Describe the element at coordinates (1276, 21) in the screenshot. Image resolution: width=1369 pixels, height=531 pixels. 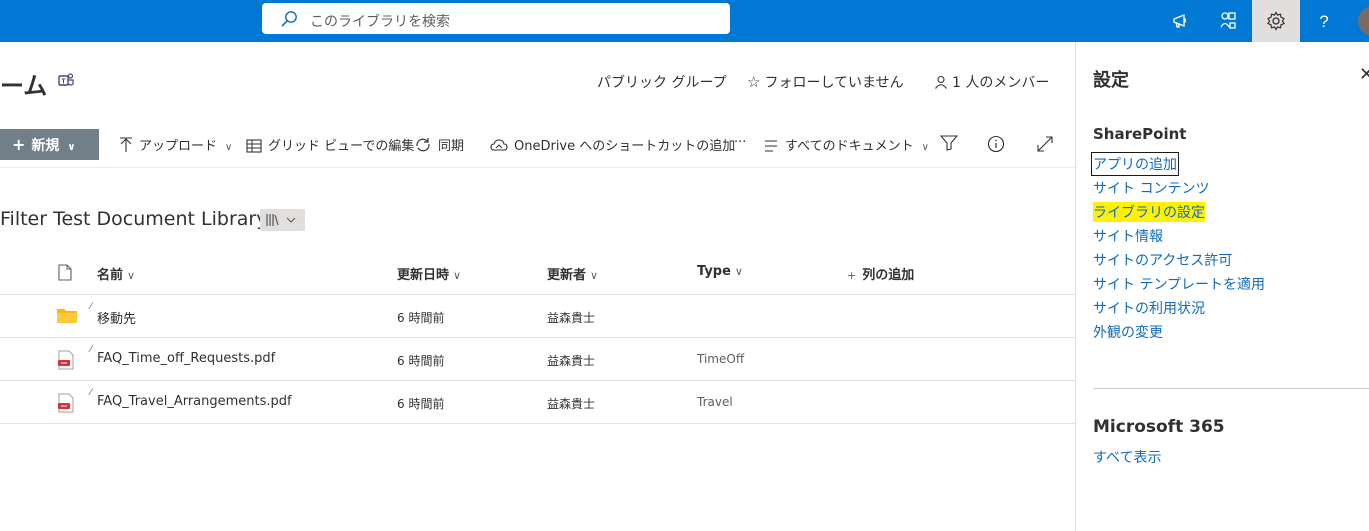
I see `settings-button` at that location.